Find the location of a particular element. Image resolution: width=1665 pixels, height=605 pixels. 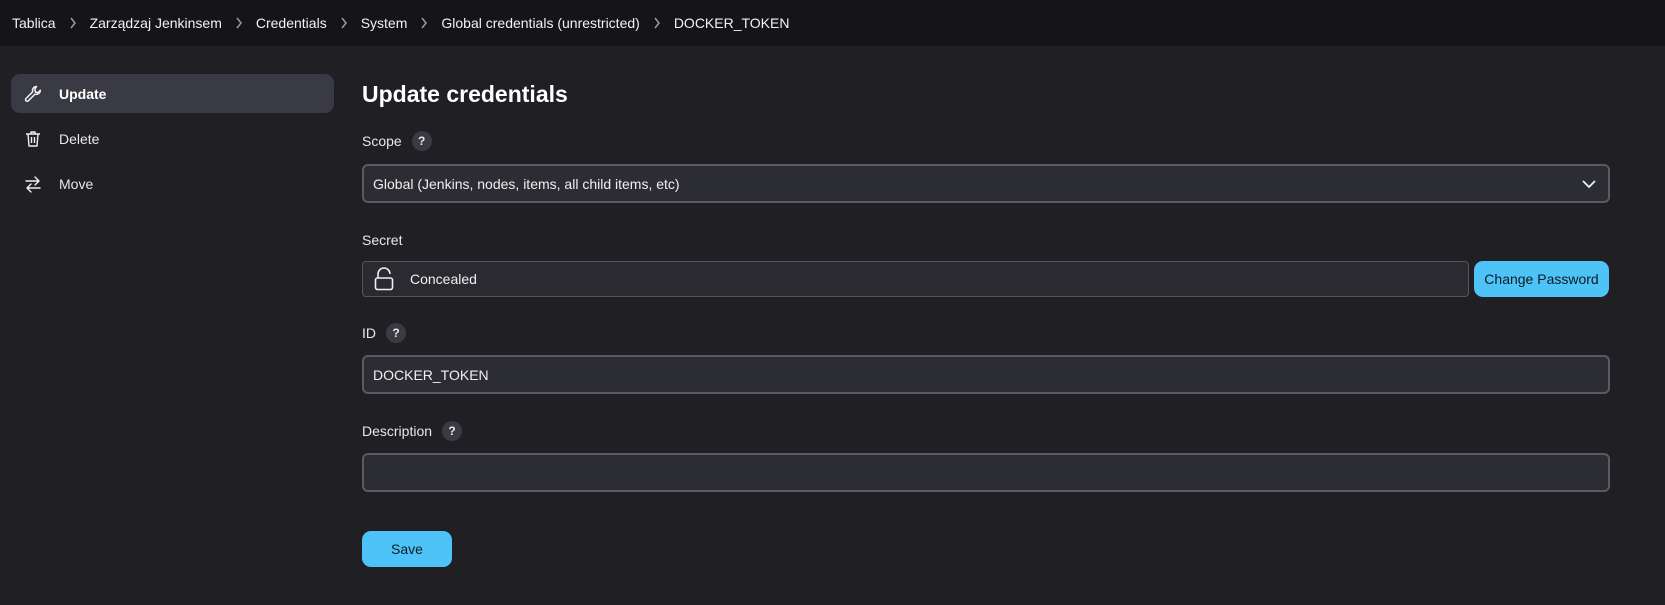

description-label: Description is located at coordinates (397, 431).